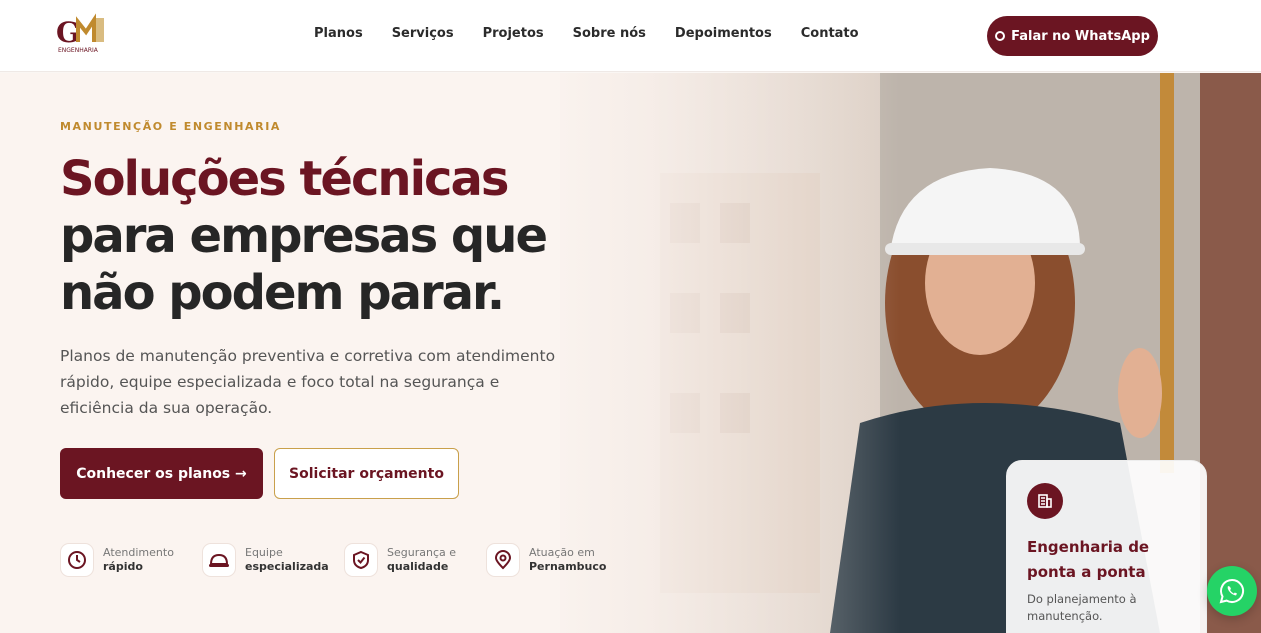  I want to click on nav-sobre: Sobre nós, so click(609, 33).